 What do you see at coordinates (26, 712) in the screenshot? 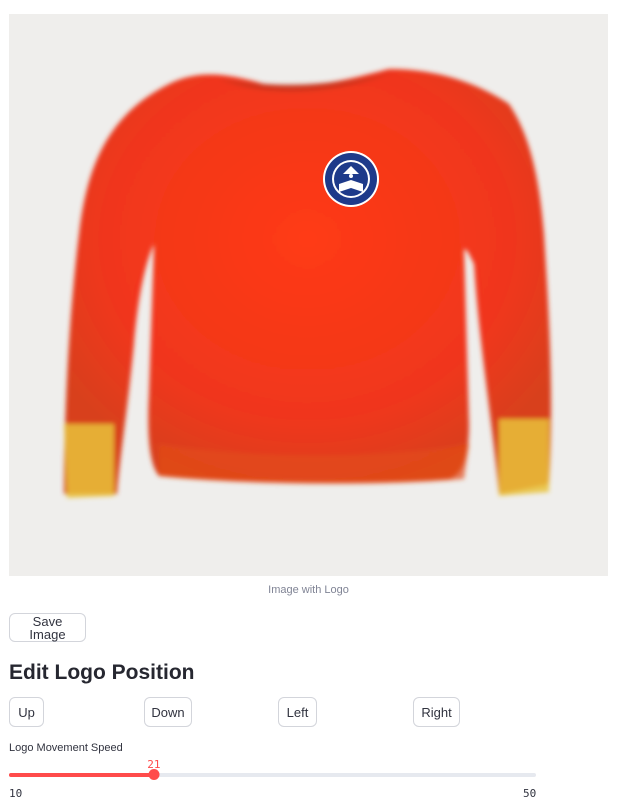
I see `move-up-button: Up` at bounding box center [26, 712].